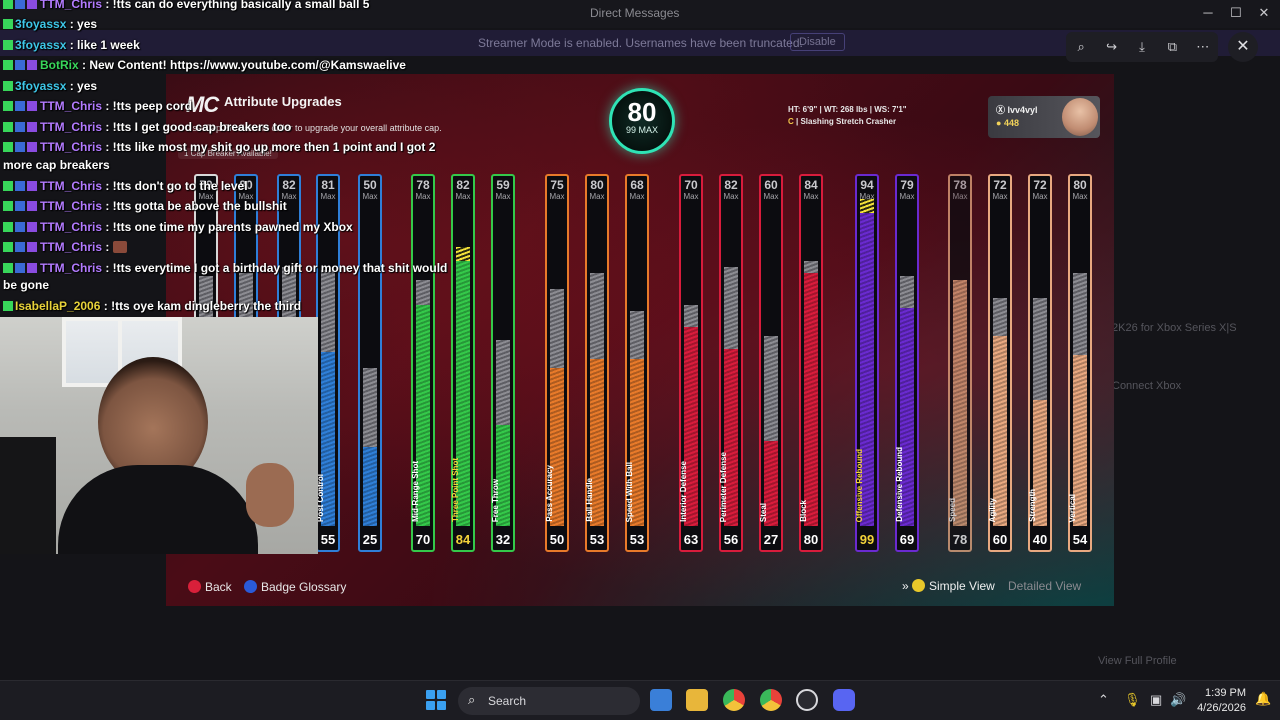 Image resolution: width=1280 pixels, height=720 pixels. Describe the element at coordinates (731, 363) in the screenshot. I see `attribute-bar: 82 Max Perimeter Defense 56` at that location.